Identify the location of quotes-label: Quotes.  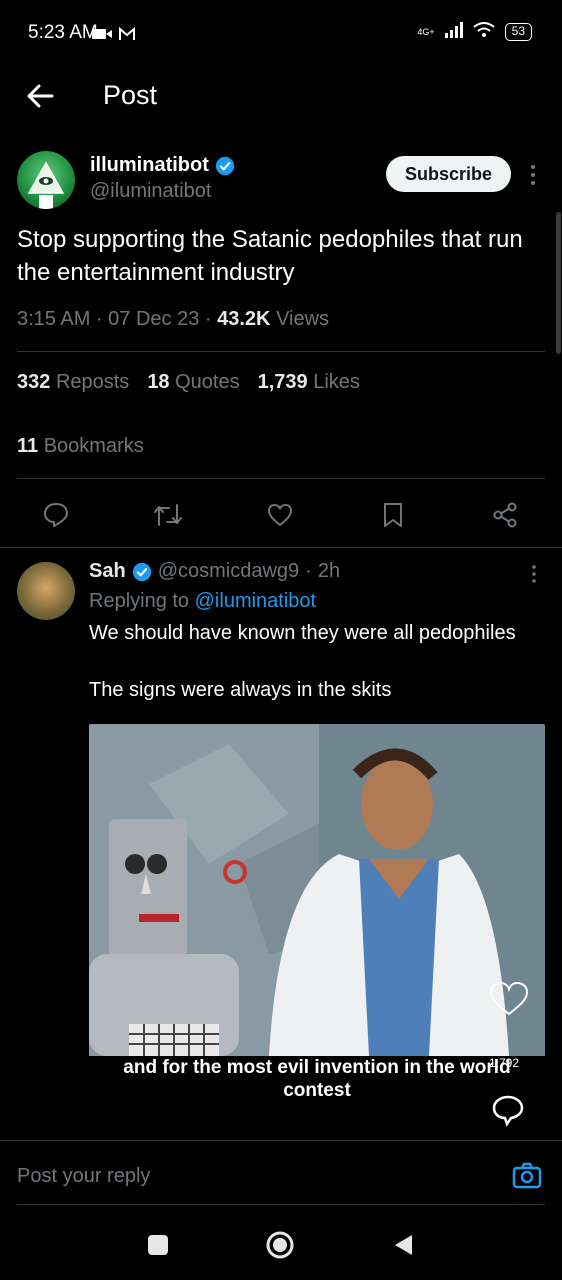
(207, 382).